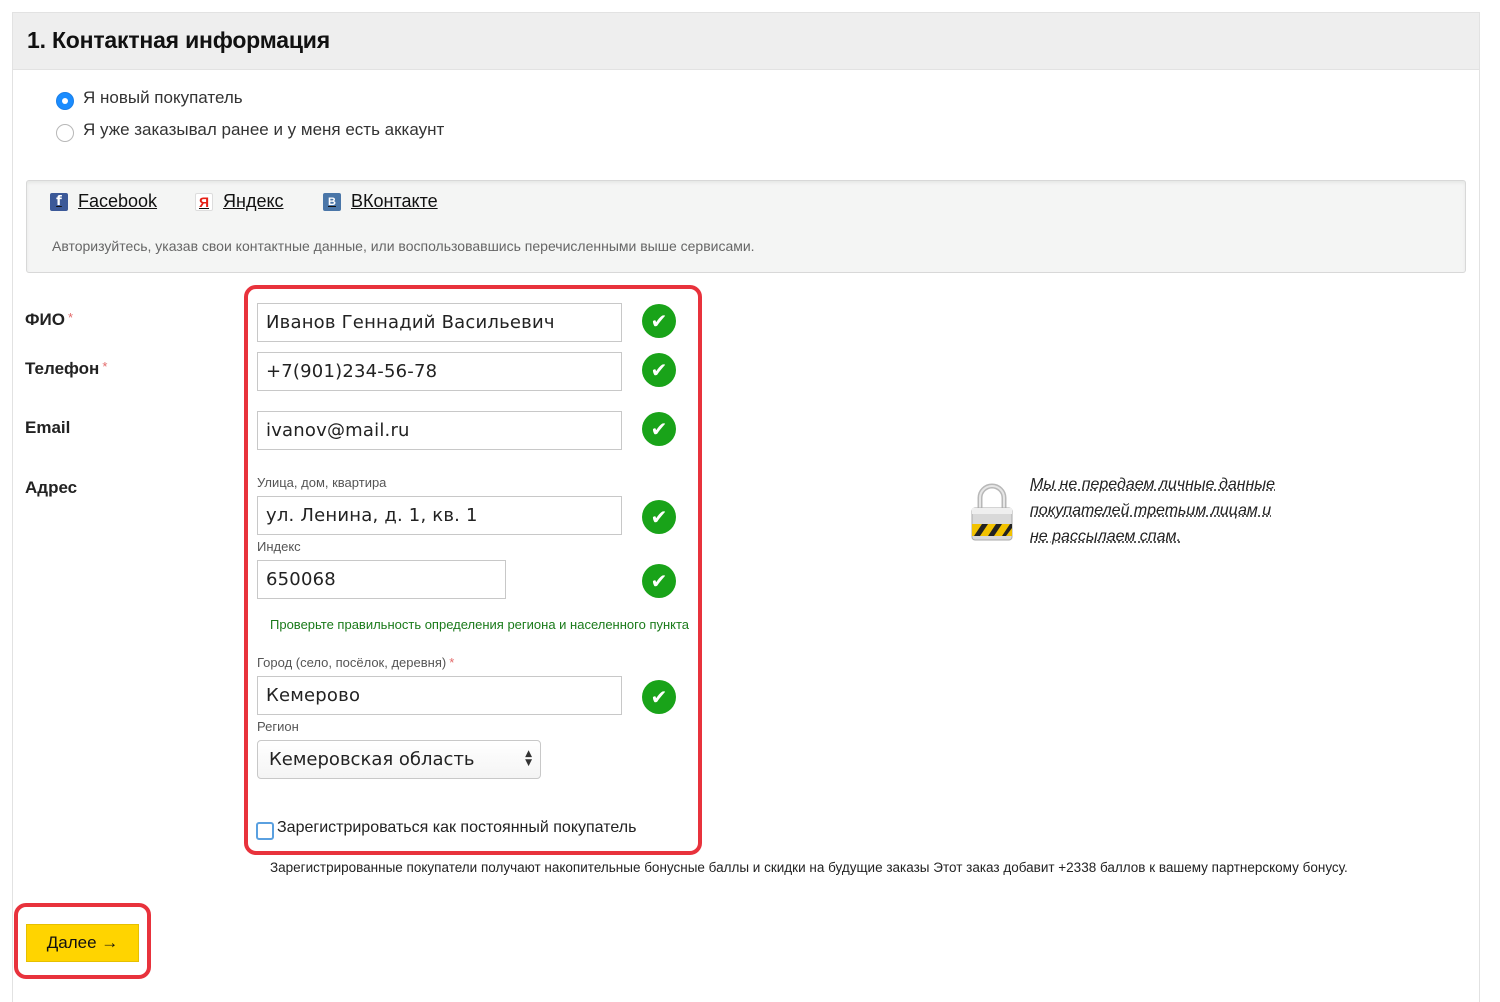 The image size is (1500, 1002). I want to click on facebook-link: f Facebook, so click(103, 201).